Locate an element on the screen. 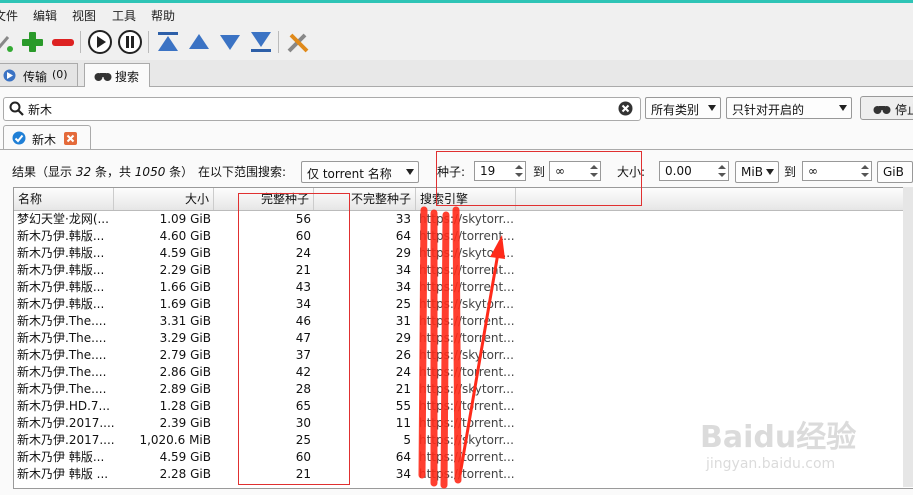  vertical-scrollbar is located at coordinates (908, 337).